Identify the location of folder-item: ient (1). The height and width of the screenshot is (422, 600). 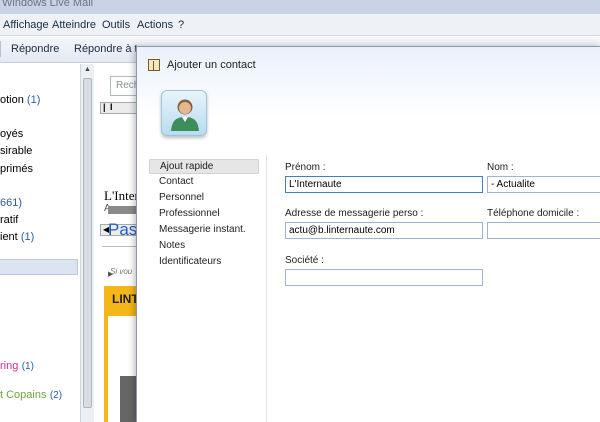
(17, 237).